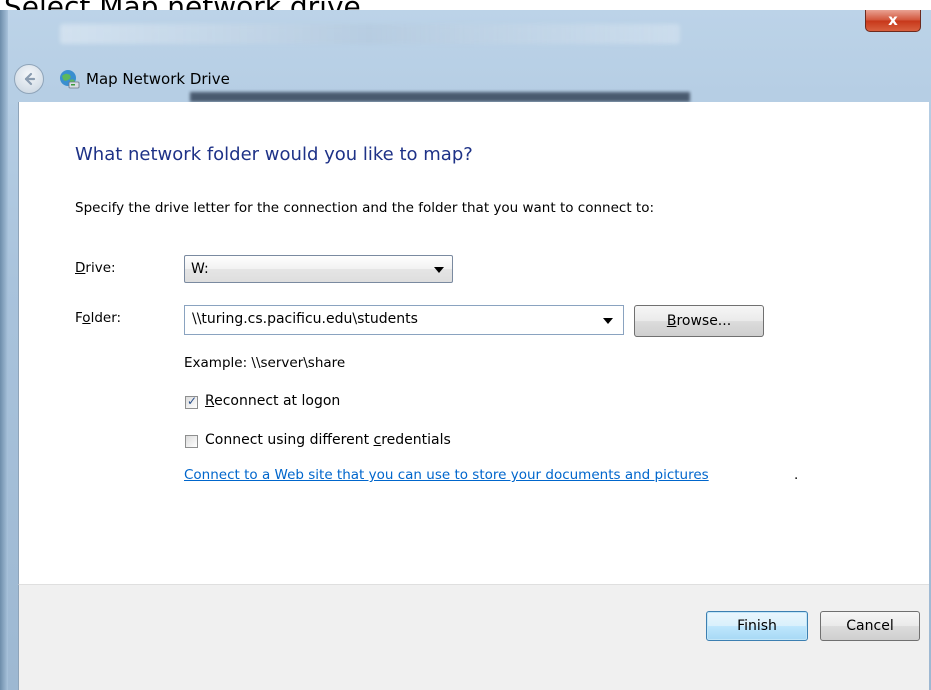 Image resolution: width=931 pixels, height=690 pixels. I want to click on cancel-button: Cancel, so click(870, 626).